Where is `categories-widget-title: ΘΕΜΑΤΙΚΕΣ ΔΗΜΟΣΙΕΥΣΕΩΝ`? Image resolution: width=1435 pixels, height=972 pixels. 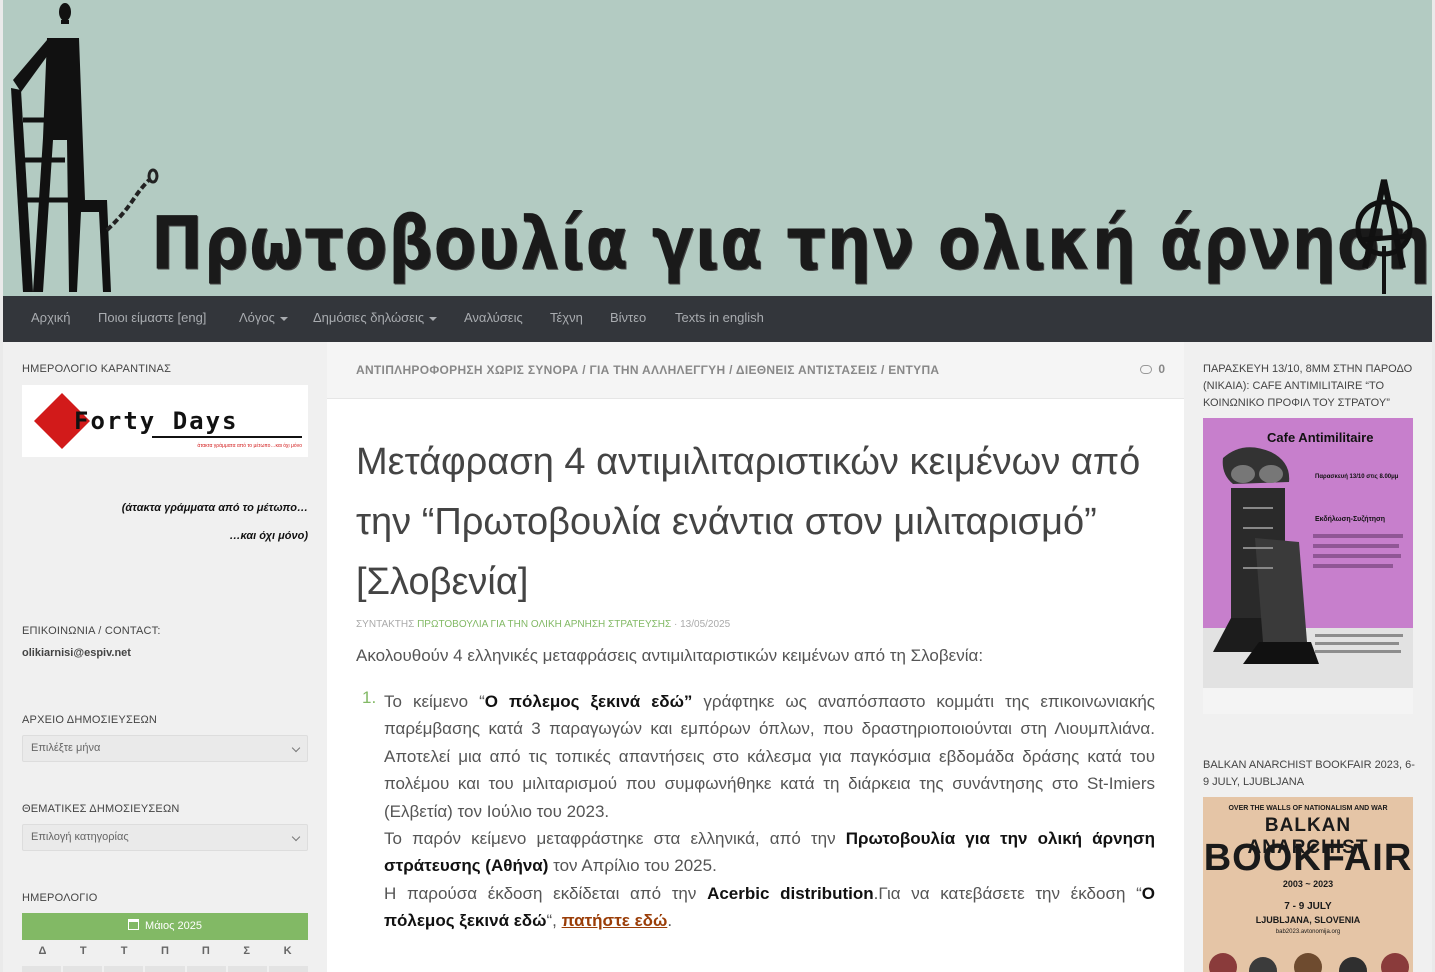 categories-widget-title: ΘΕΜΑΤΙΚΕΣ ΔΗΜΟΣΙΕΥΣΕΩΝ is located at coordinates (101, 809).